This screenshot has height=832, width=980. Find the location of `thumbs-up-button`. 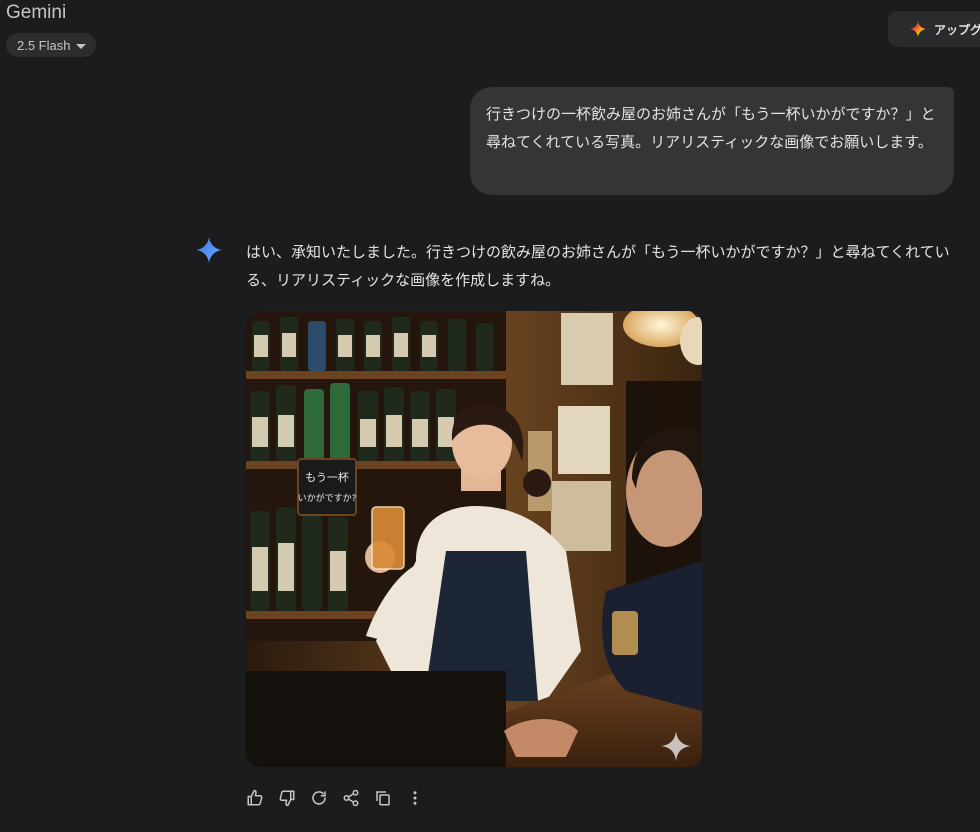

thumbs-up-button is located at coordinates (255, 798).